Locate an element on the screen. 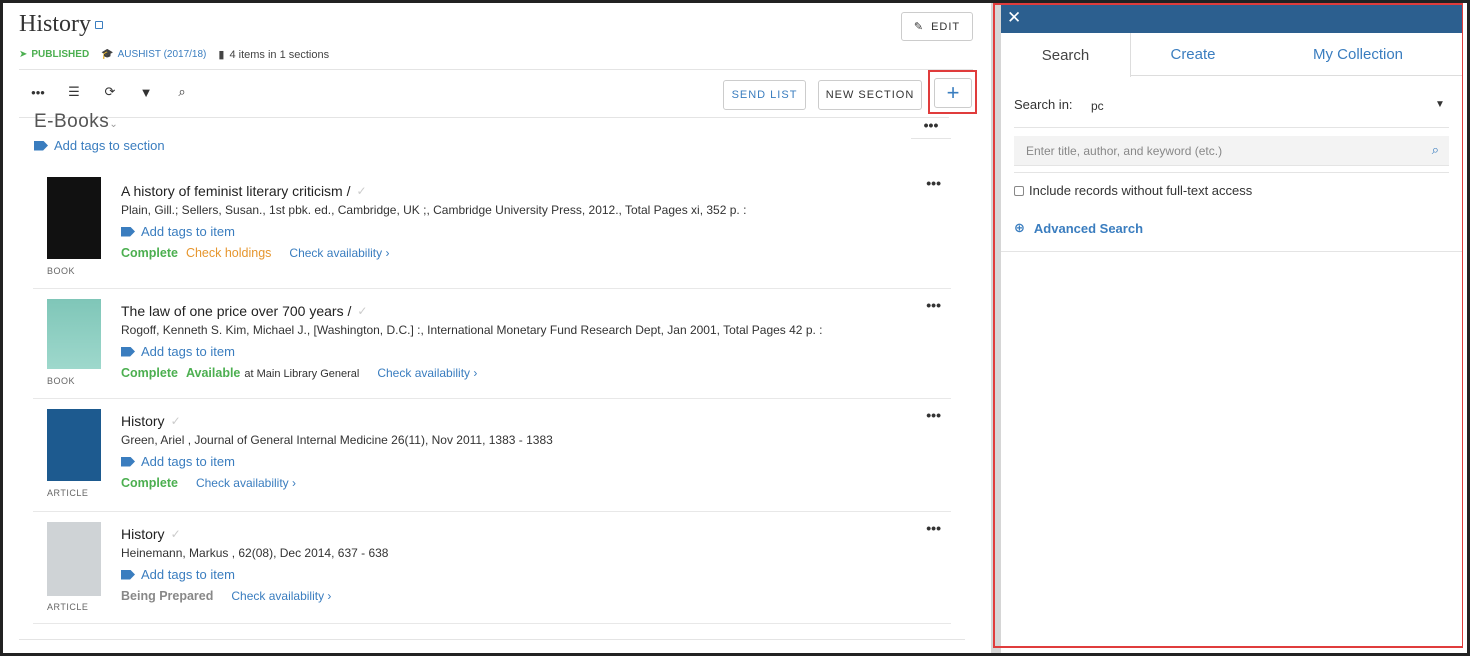 This screenshot has height=656, width=1470. refresh-icon: ⟳ is located at coordinates (110, 92).